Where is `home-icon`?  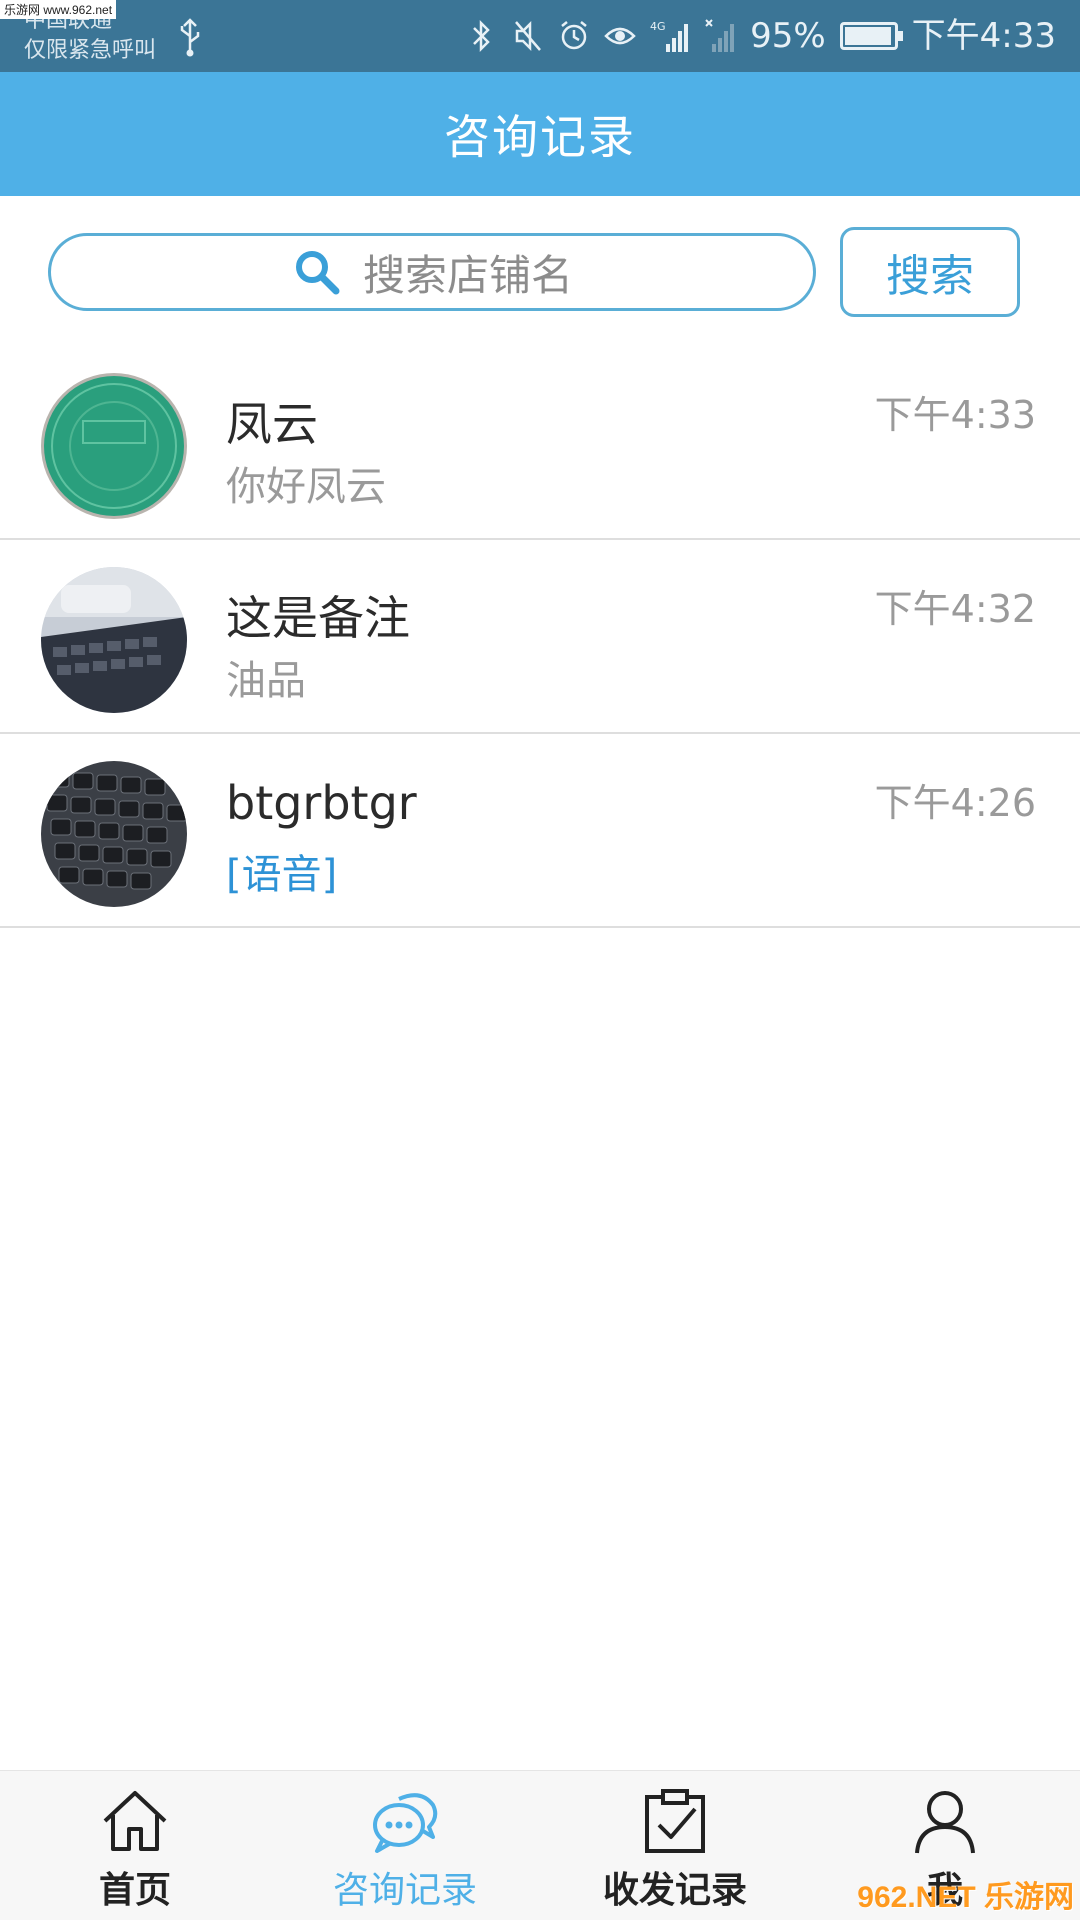 home-icon is located at coordinates (135, 1821).